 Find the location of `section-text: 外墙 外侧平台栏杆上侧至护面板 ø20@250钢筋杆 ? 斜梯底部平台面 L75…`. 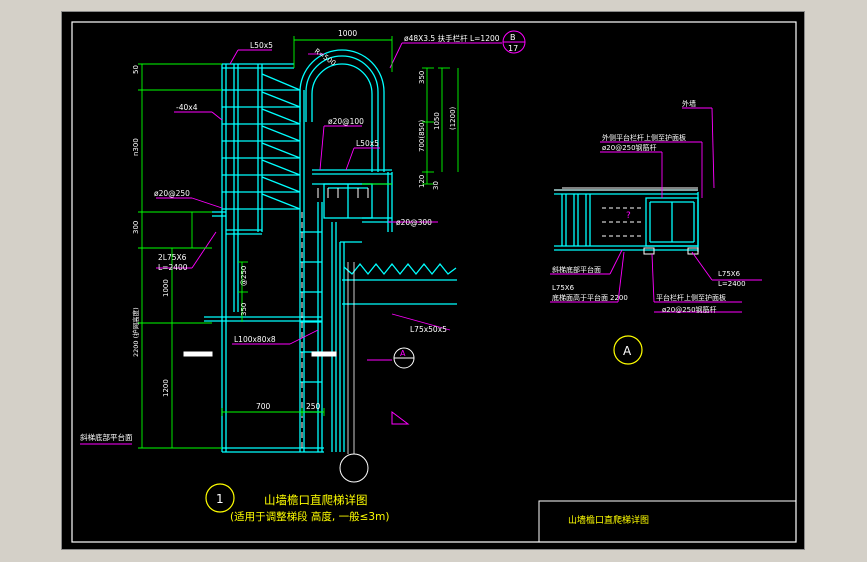

section-text: 外墙 外侧平台栏杆上侧至护面板 ø20@250钢筋杆 ? 斜梯底部平台面 L75… is located at coordinates (649, 232).